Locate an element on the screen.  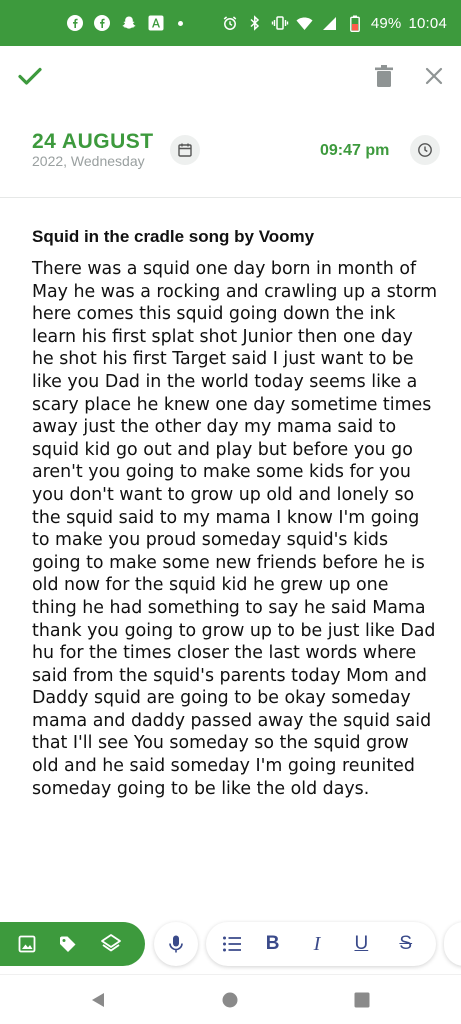
voice-input-button is located at coordinates (176, 944).